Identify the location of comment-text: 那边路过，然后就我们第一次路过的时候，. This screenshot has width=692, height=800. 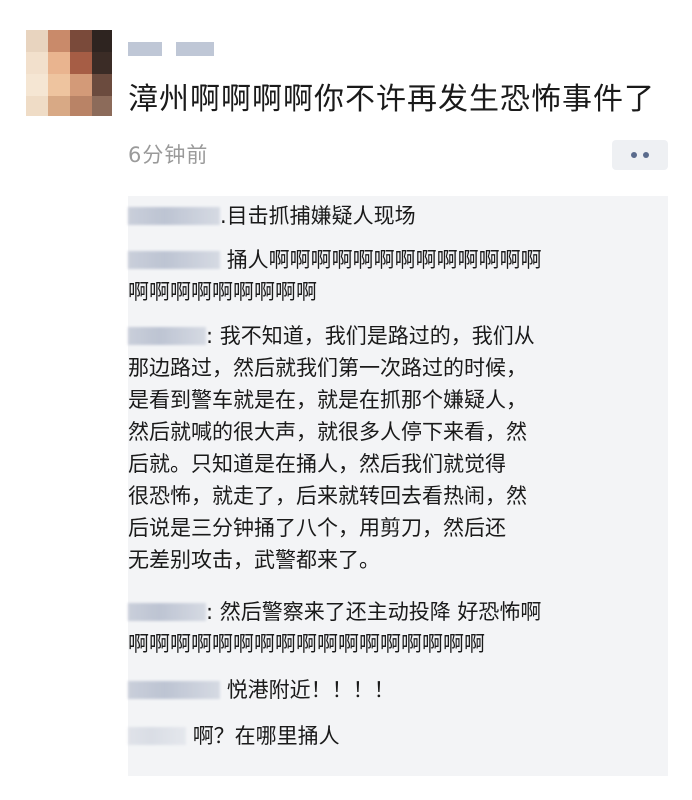
(327, 368).